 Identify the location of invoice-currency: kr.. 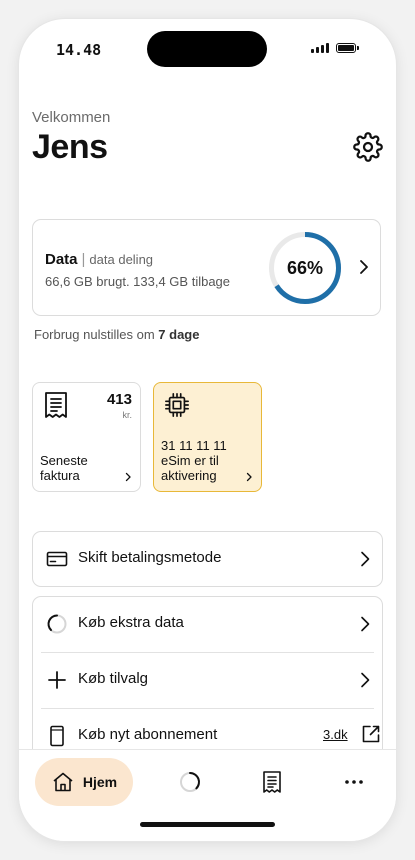
(127, 415).